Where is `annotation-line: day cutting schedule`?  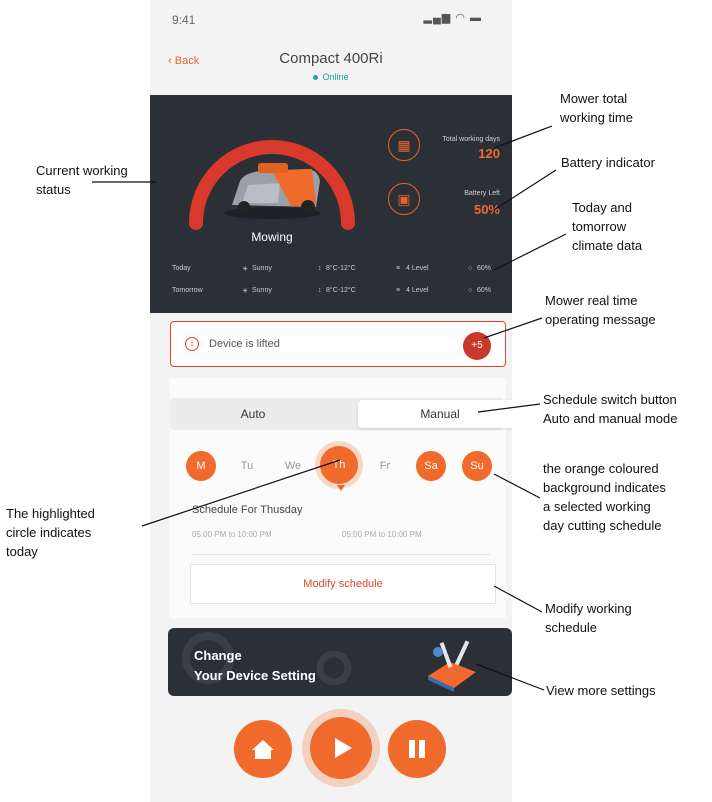
annotation-line: day cutting schedule is located at coordinates (602, 525).